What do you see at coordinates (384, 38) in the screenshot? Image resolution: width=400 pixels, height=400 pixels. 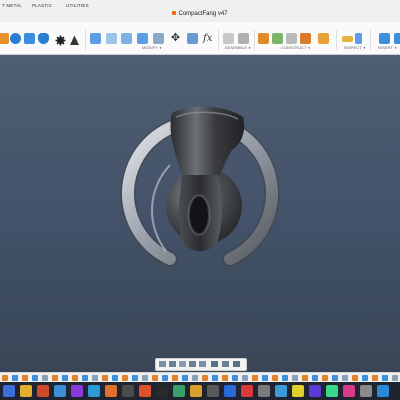 I see `insert-image-icon` at bounding box center [384, 38].